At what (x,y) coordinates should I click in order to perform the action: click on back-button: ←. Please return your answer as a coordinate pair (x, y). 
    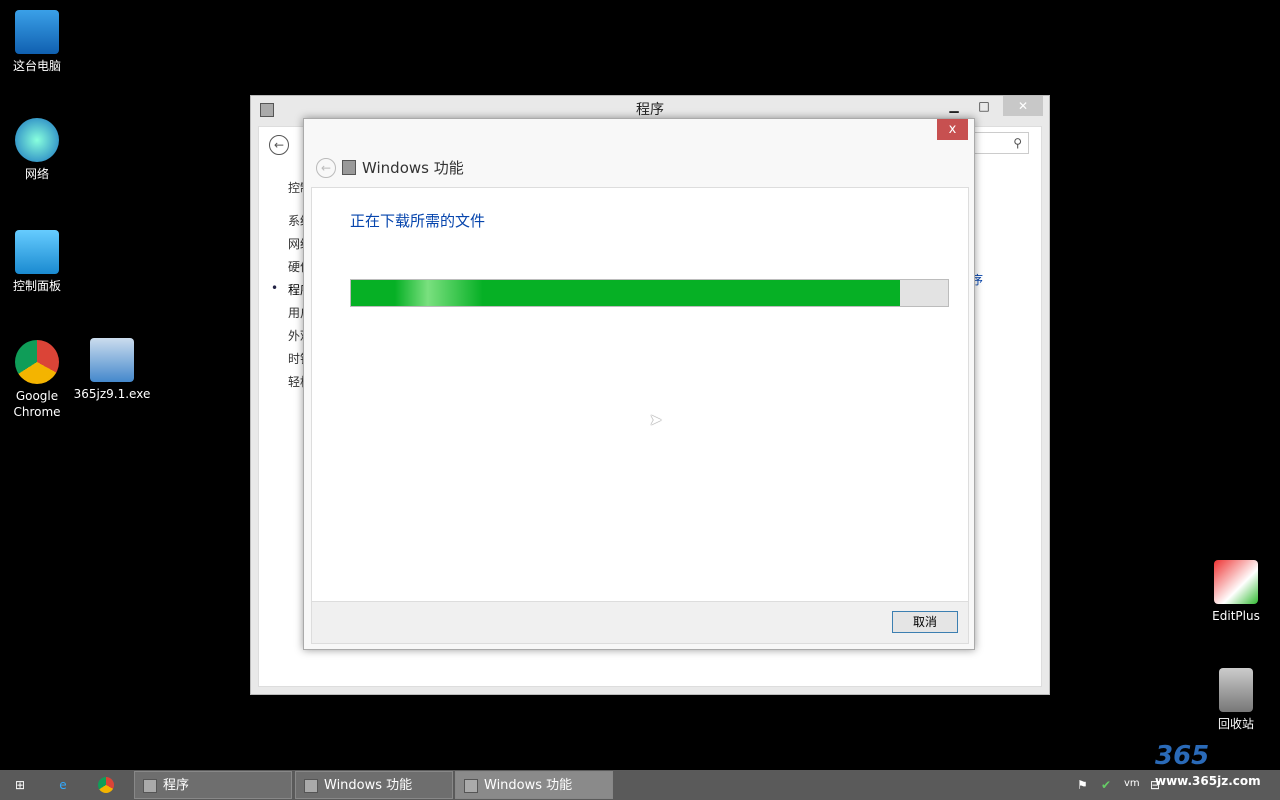
    Looking at the image, I should click on (279, 145).